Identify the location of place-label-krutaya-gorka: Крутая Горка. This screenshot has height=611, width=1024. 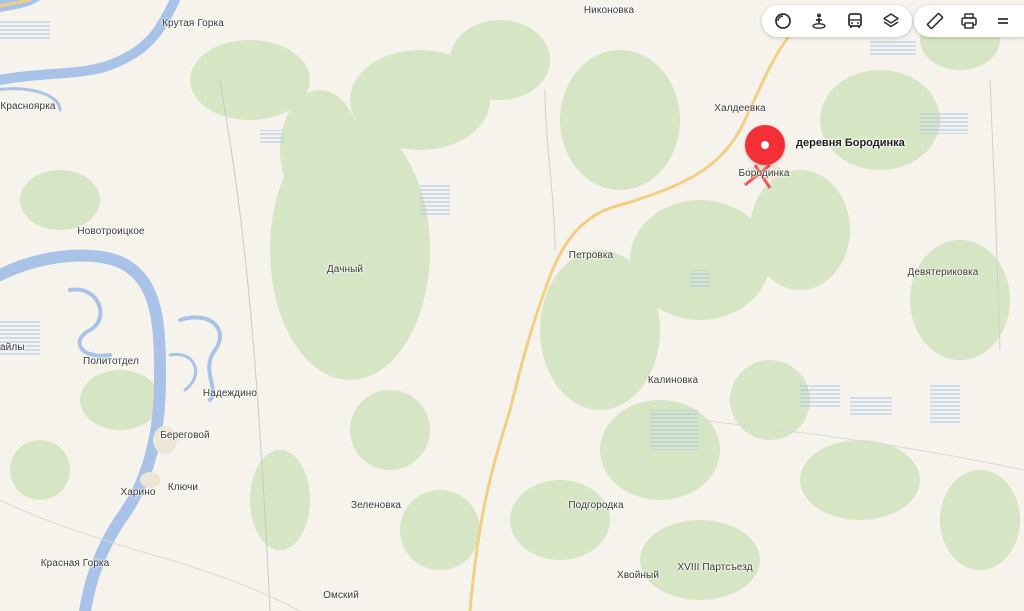
(193, 23).